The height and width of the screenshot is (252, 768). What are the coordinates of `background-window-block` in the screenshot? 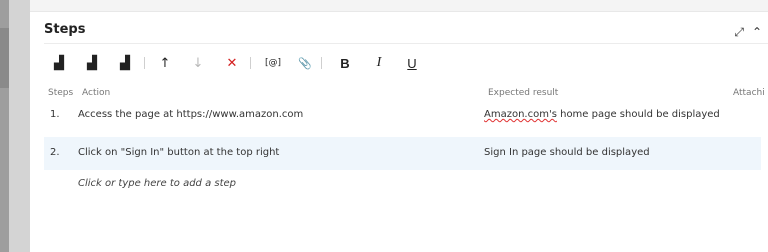 It's located at (4, 58).